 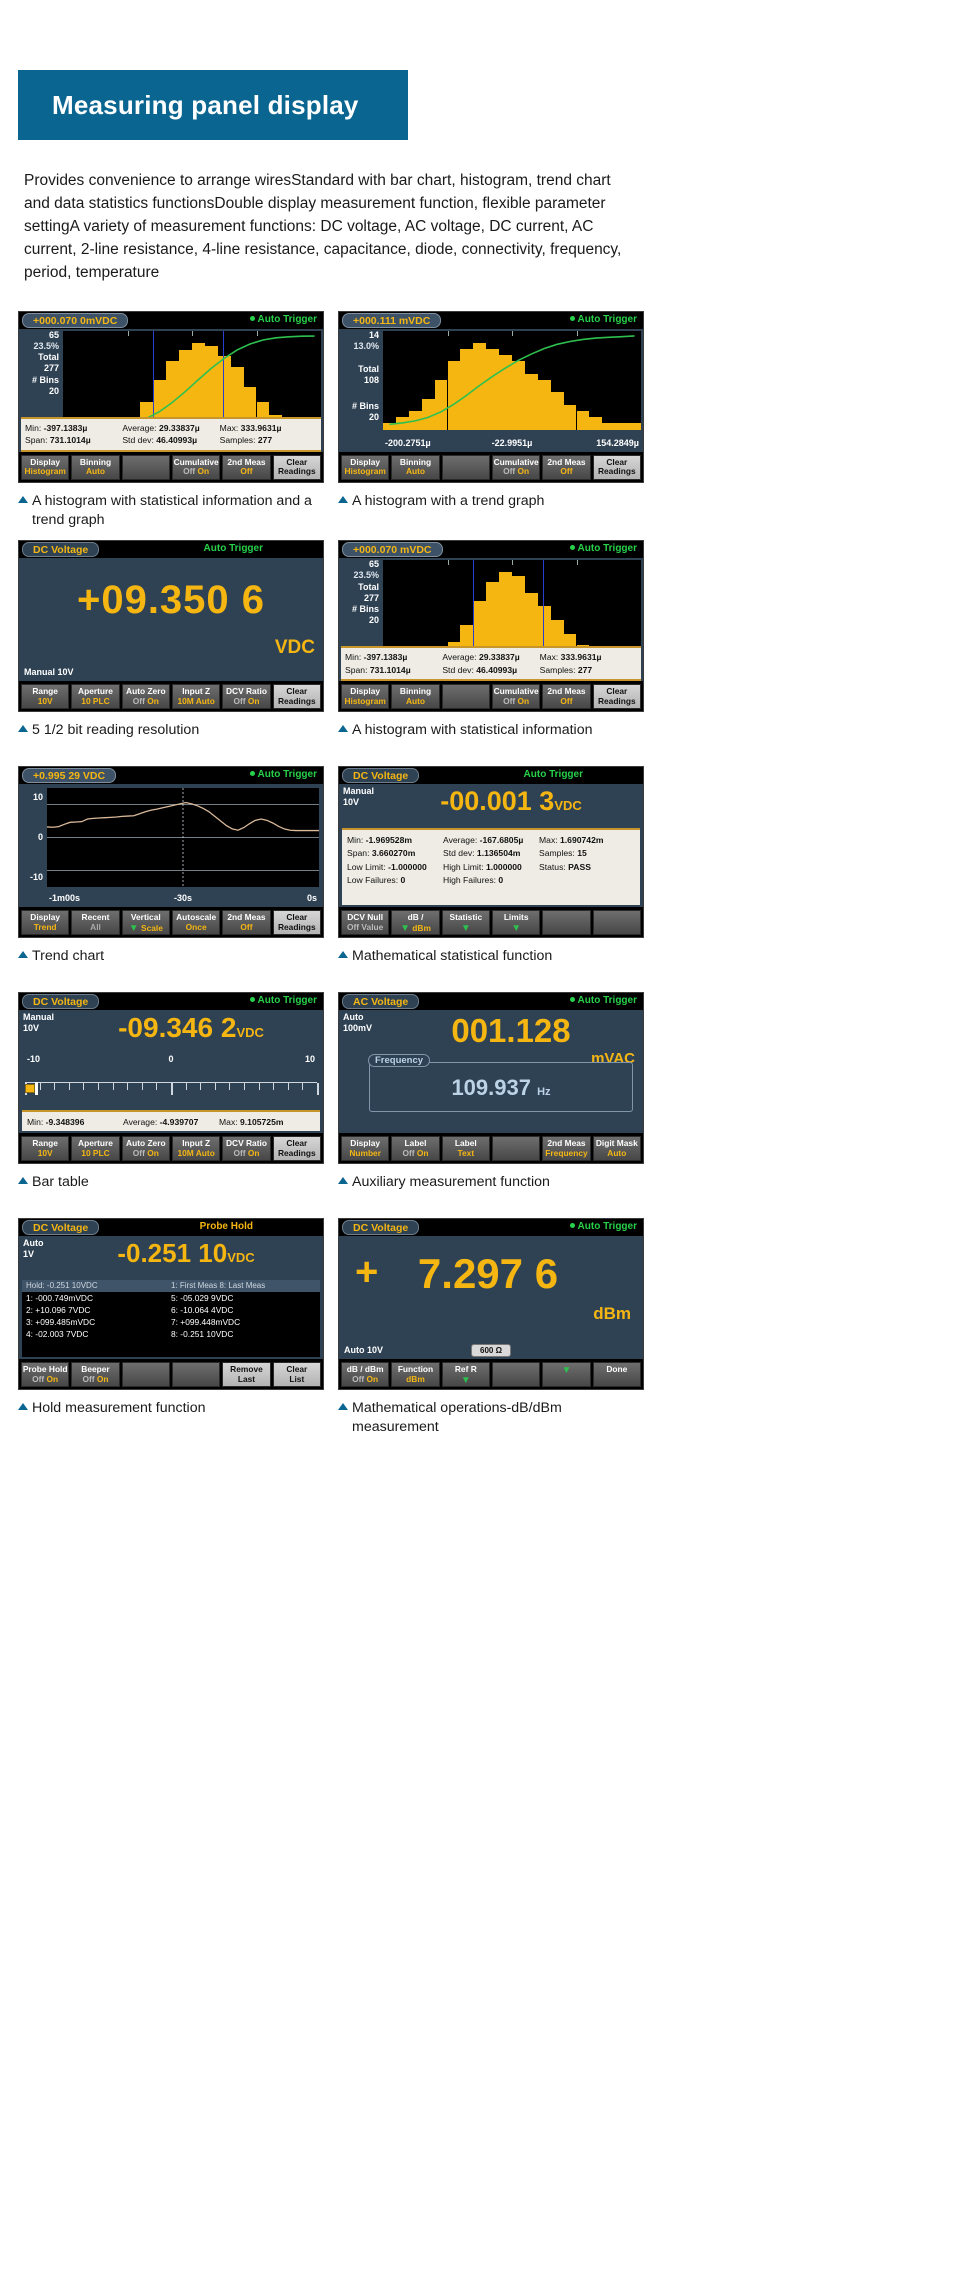 What do you see at coordinates (53, 334) in the screenshot?
I see `bin-count: 65` at bounding box center [53, 334].